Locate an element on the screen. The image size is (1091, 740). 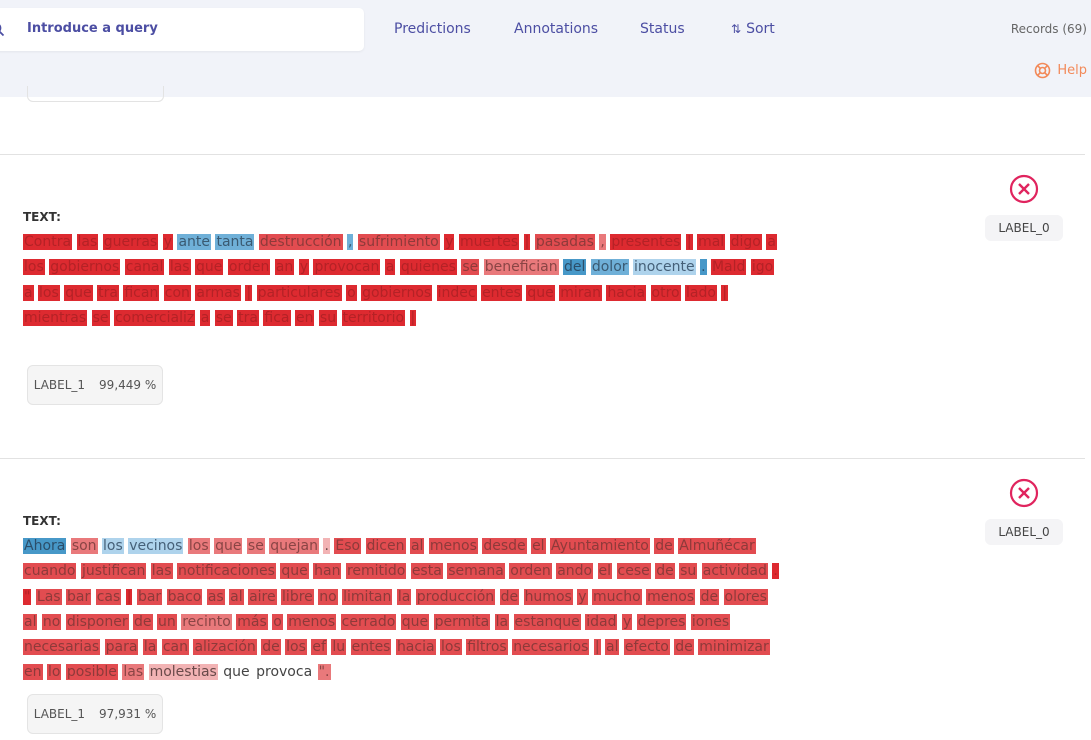
lifebuoy-icon is located at coordinates (1043, 70).